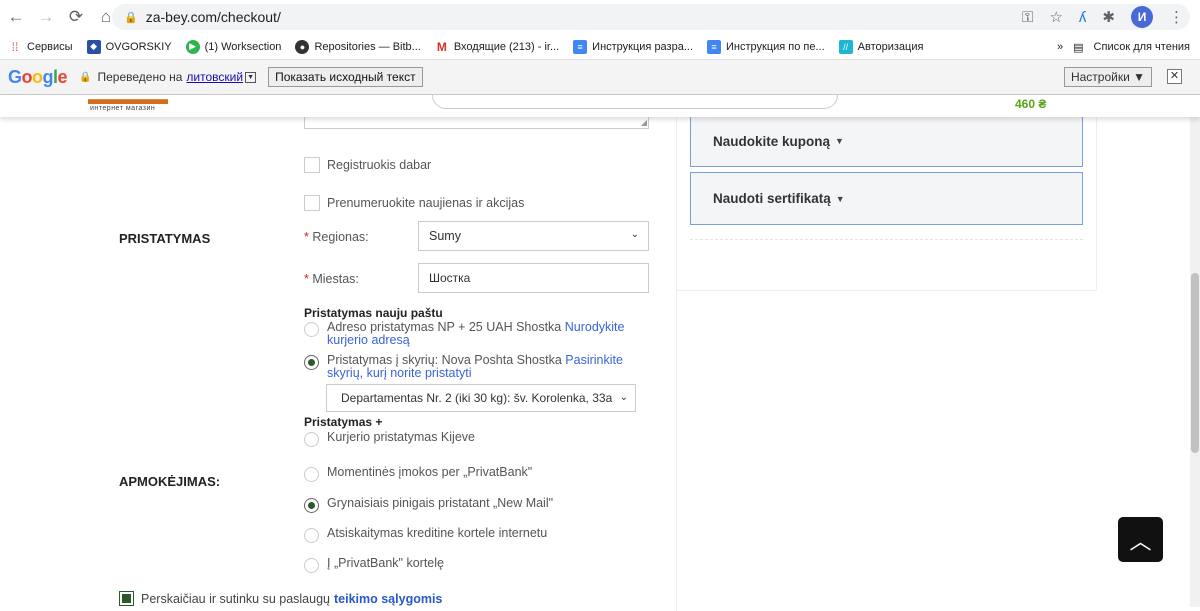 The image size is (1200, 611). What do you see at coordinates (418, 474) in the screenshot?
I see `pay-privat-instant-option: Momentinės įmokos per „PrivatBank"` at bounding box center [418, 474].